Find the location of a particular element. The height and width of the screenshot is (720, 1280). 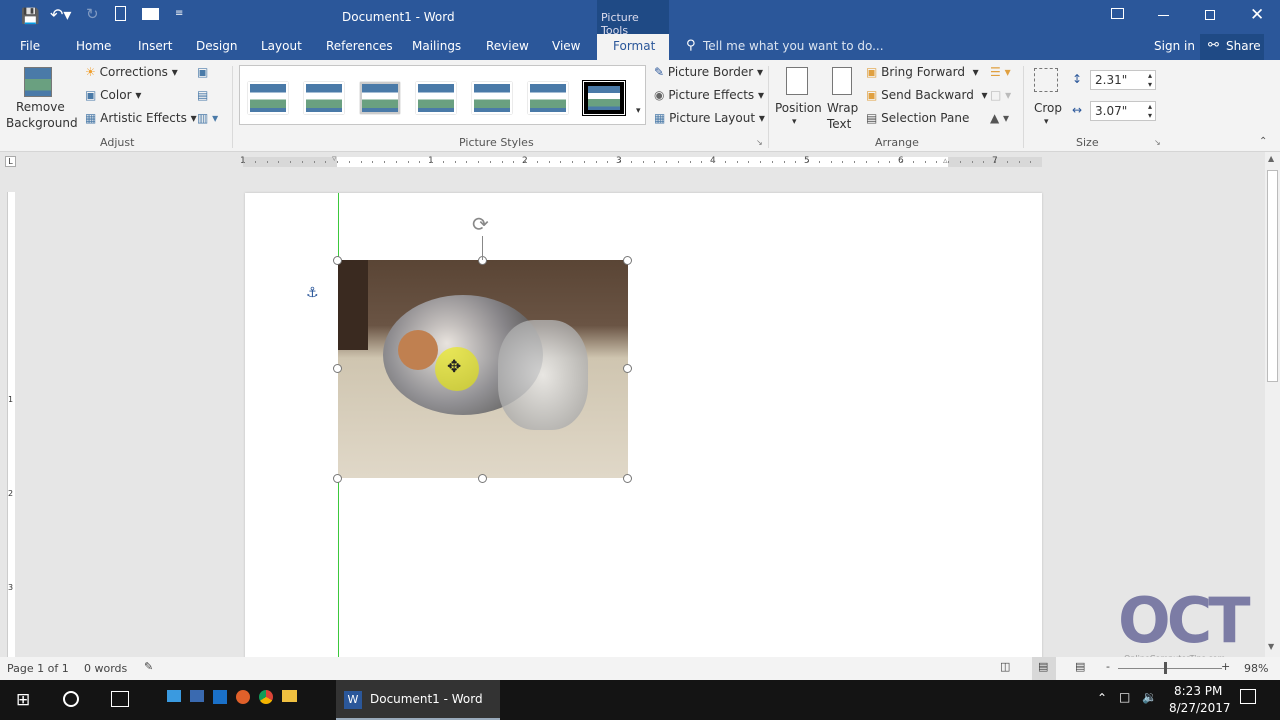

print-layout-button: ▤ is located at coordinates (1044, 668).